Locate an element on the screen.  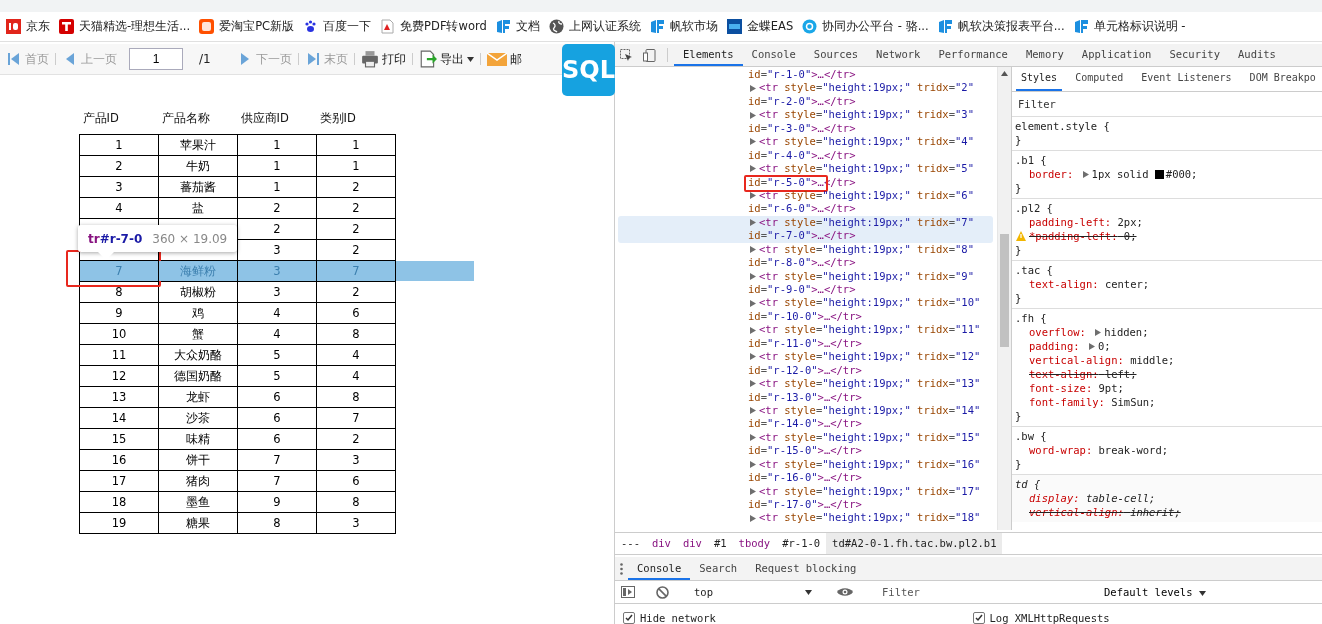
code-line: id="r-8-0">…</tr> is located at coordinates (802, 263).